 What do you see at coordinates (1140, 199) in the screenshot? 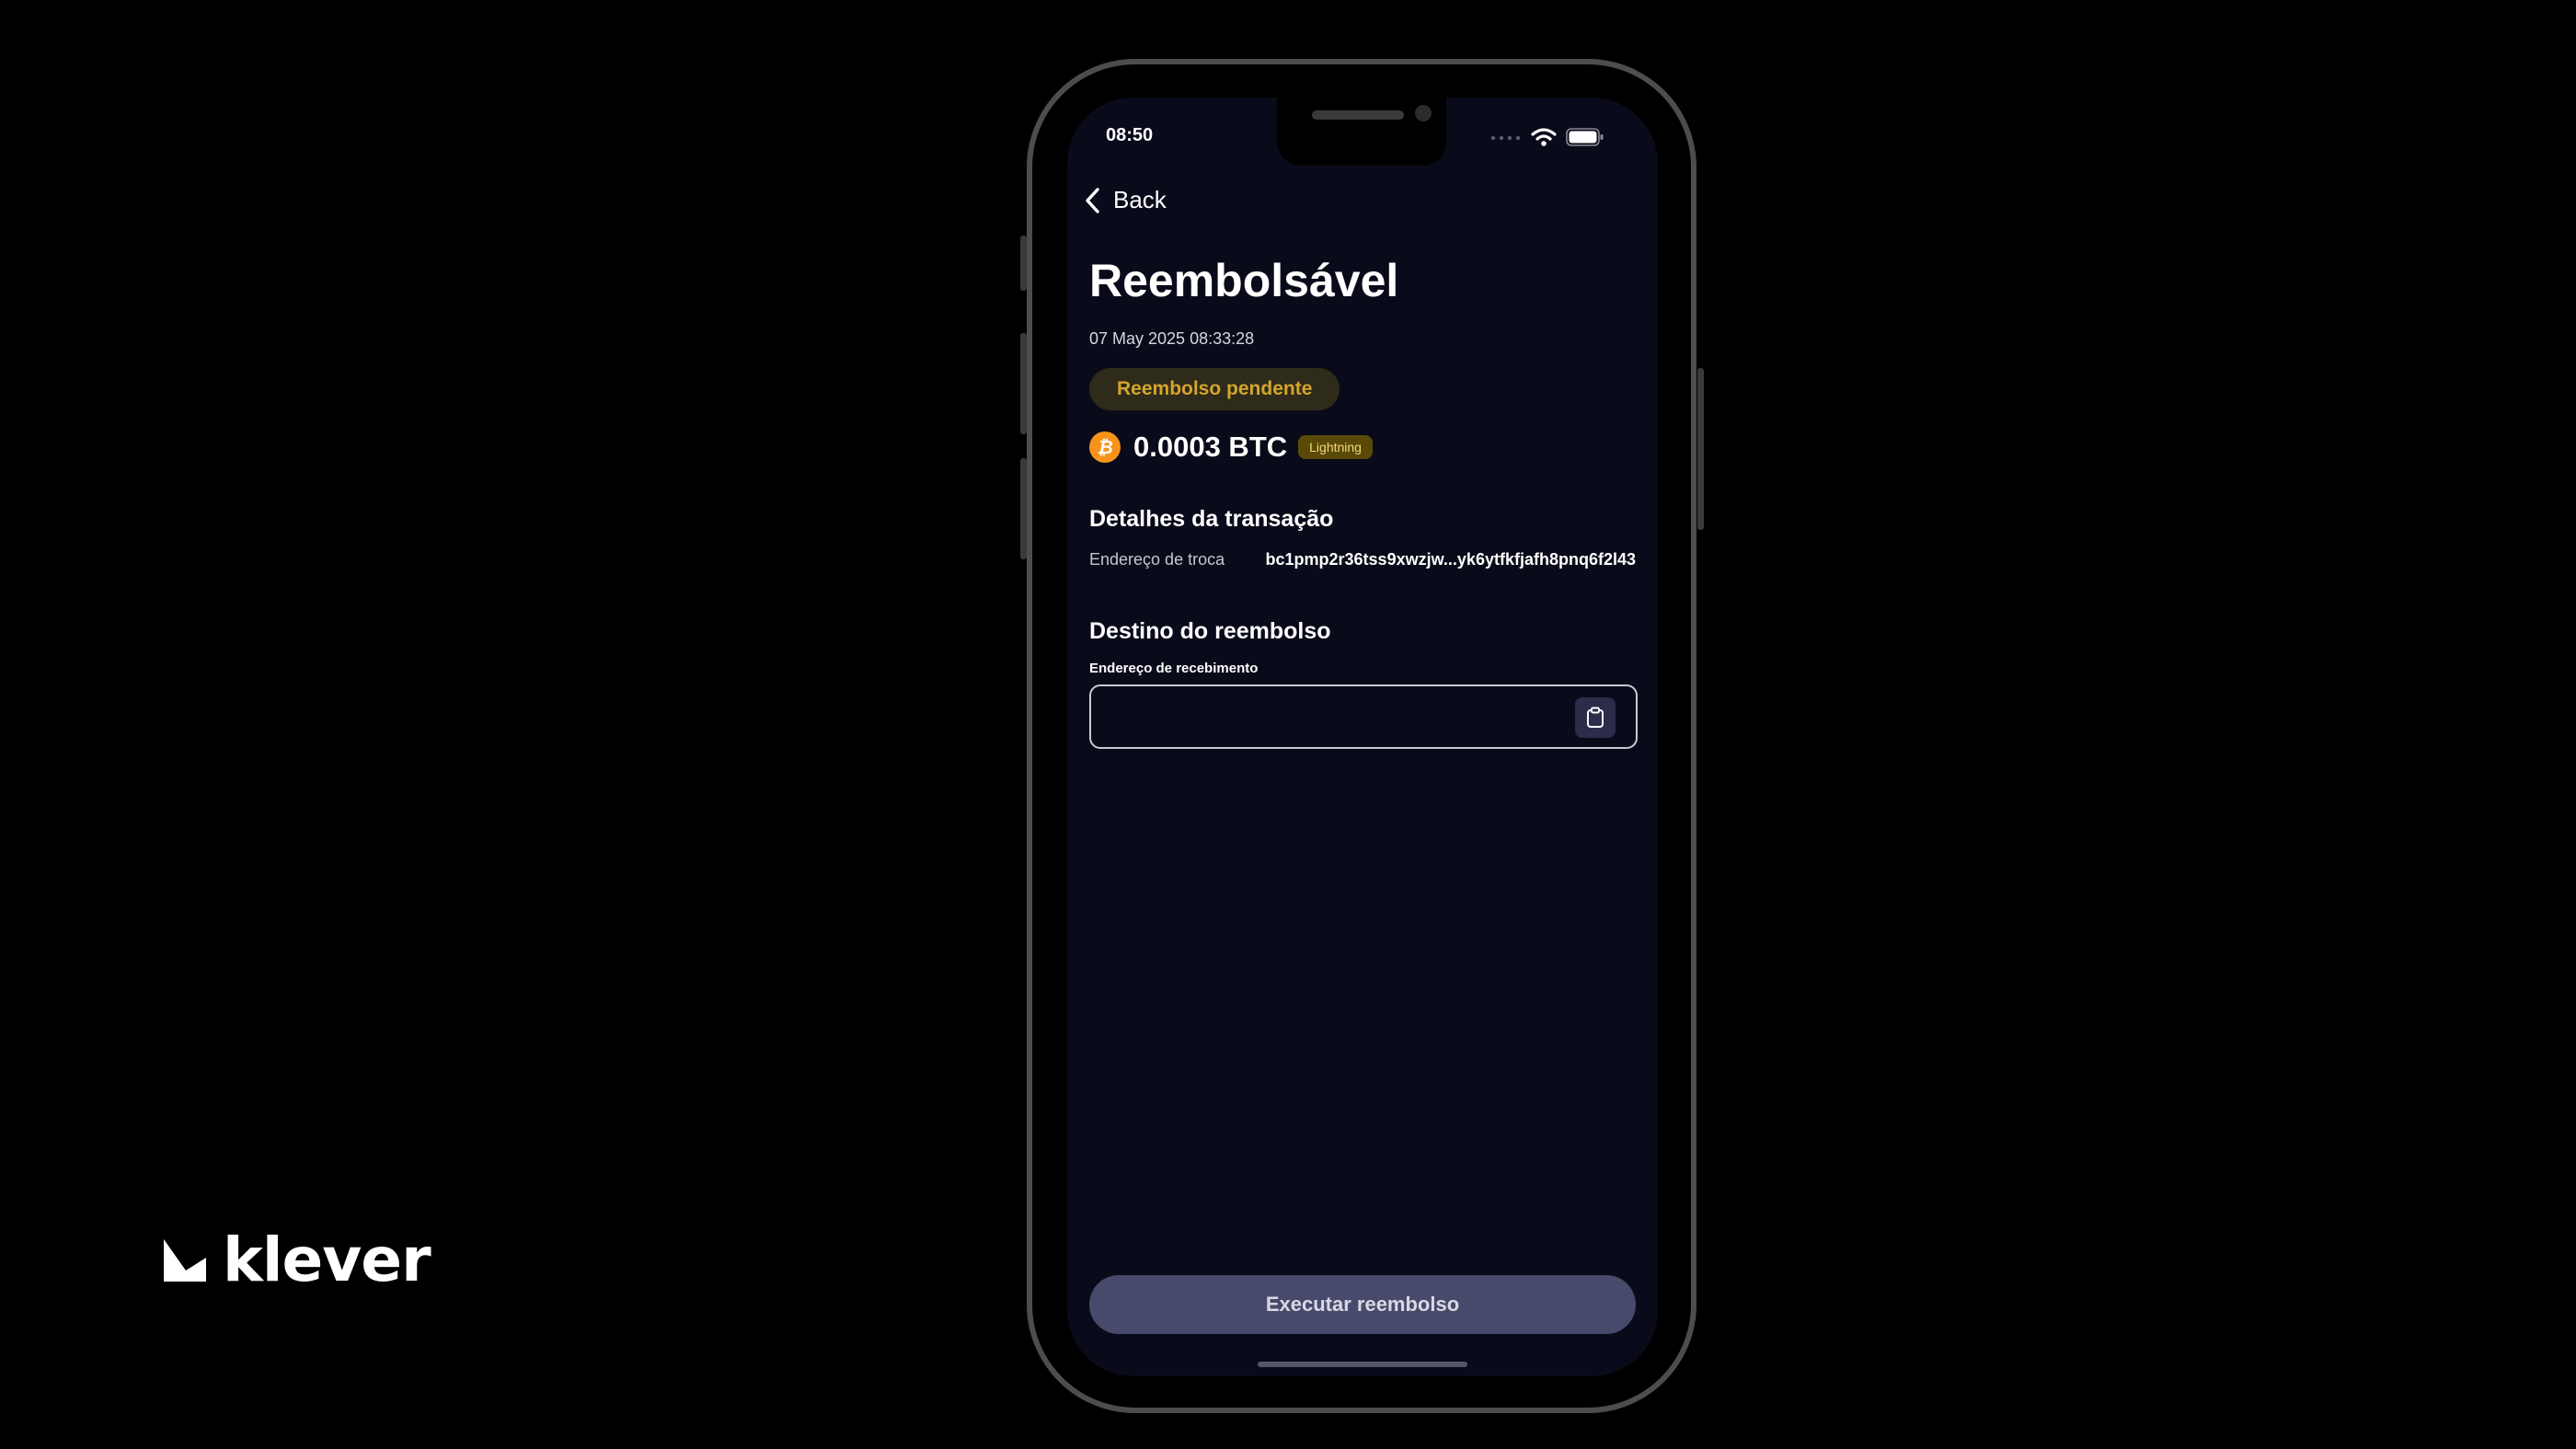
I see `back-label: Back` at bounding box center [1140, 199].